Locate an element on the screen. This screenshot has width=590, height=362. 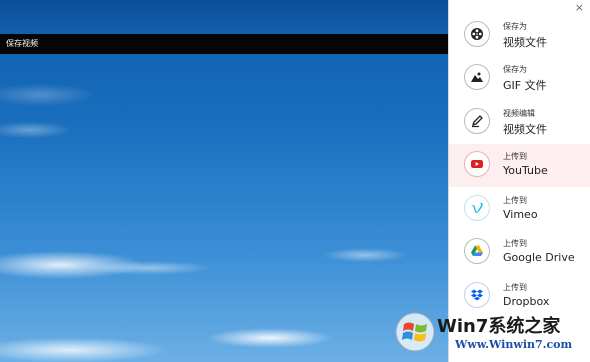
image-icon is located at coordinates (477, 77).